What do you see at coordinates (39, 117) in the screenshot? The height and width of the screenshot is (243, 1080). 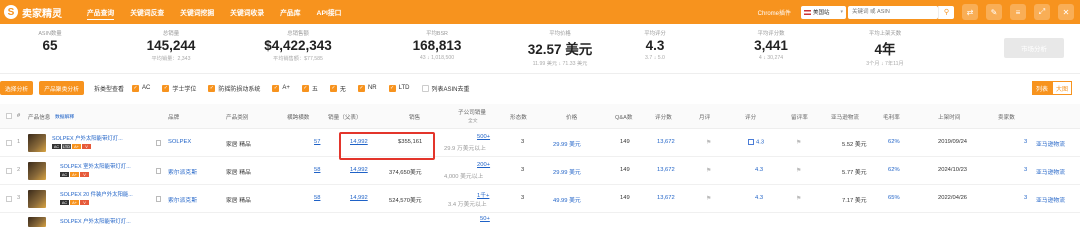 I see `col-product: 产品信息` at bounding box center [39, 117].